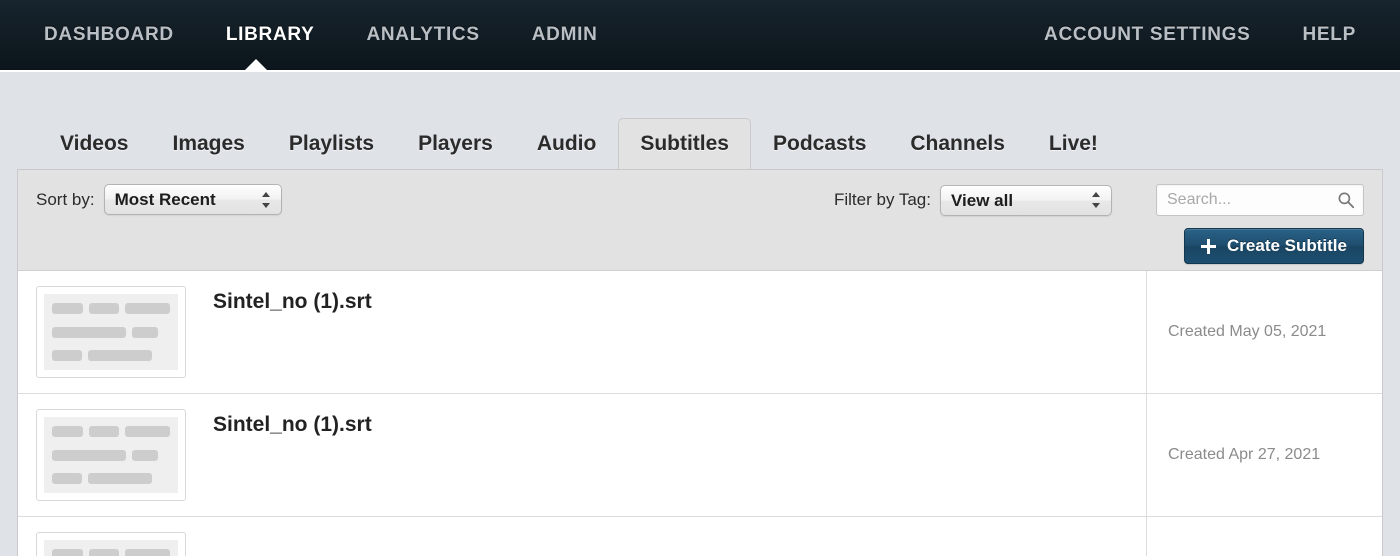 This screenshot has width=1400, height=556. I want to click on sort-by-value: Most Recent, so click(165, 199).